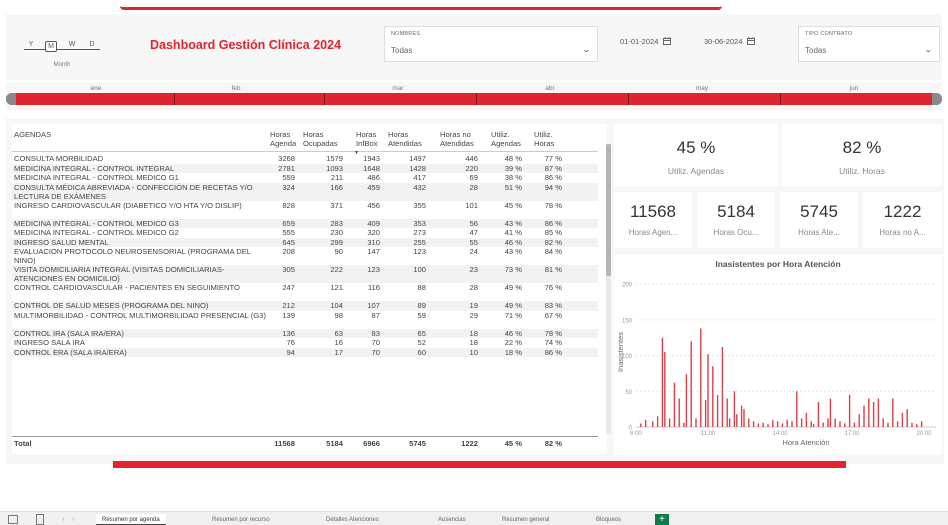 The height and width of the screenshot is (525, 948). Describe the element at coordinates (305, 343) in the screenshot. I see `table-row: INGRESO SALA IRA 76 16 70 52 18 22 % 74 %` at that location.